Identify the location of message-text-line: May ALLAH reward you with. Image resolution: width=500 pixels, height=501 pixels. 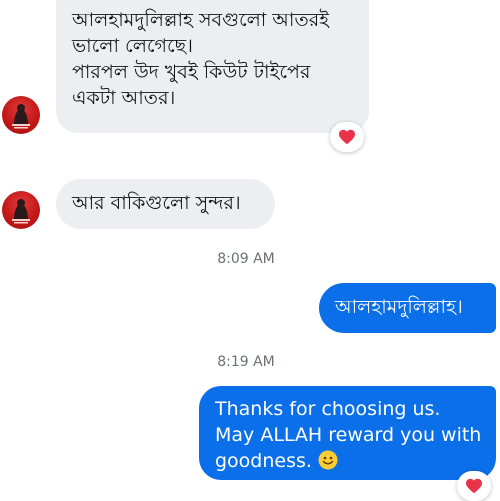
(348, 435).